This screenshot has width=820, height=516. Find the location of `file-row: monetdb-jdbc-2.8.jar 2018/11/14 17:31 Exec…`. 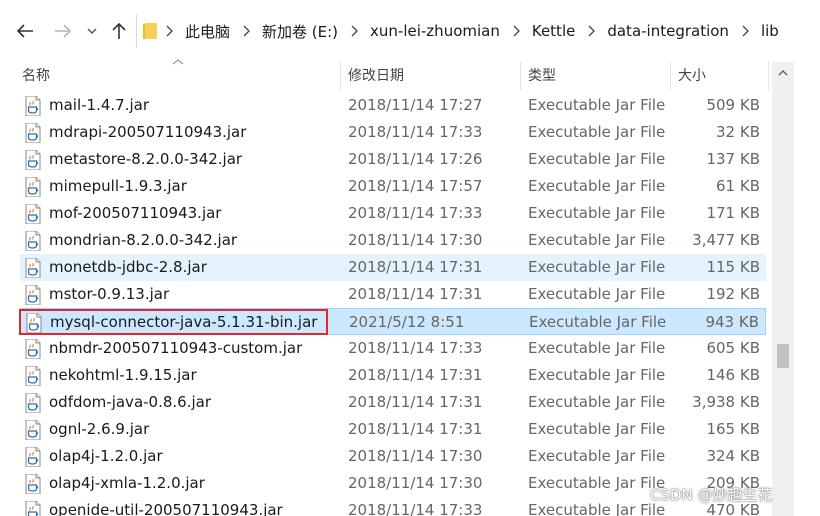

file-row: monetdb-jdbc-2.8.jar 2018/11/14 17:31 Exec… is located at coordinates (393, 267).